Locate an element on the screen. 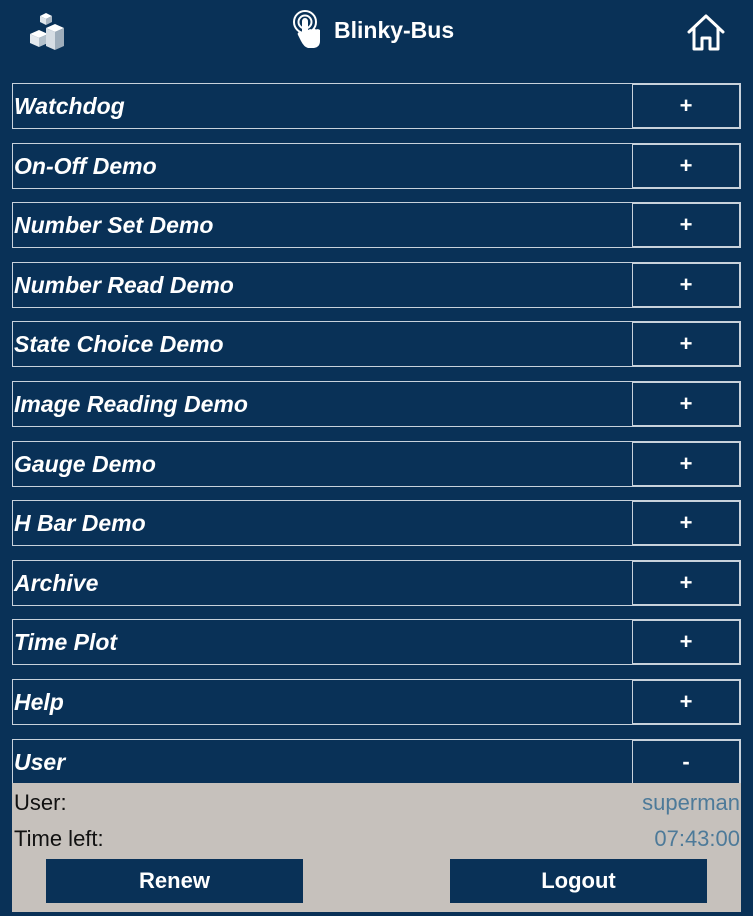 The width and height of the screenshot is (753, 916). home-icon is located at coordinates (706, 32).